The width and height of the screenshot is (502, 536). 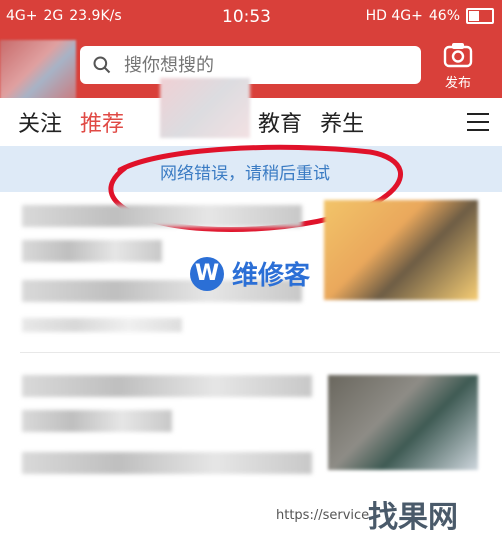 I want to click on watermark-brand: 找果网, so click(x=413, y=517).